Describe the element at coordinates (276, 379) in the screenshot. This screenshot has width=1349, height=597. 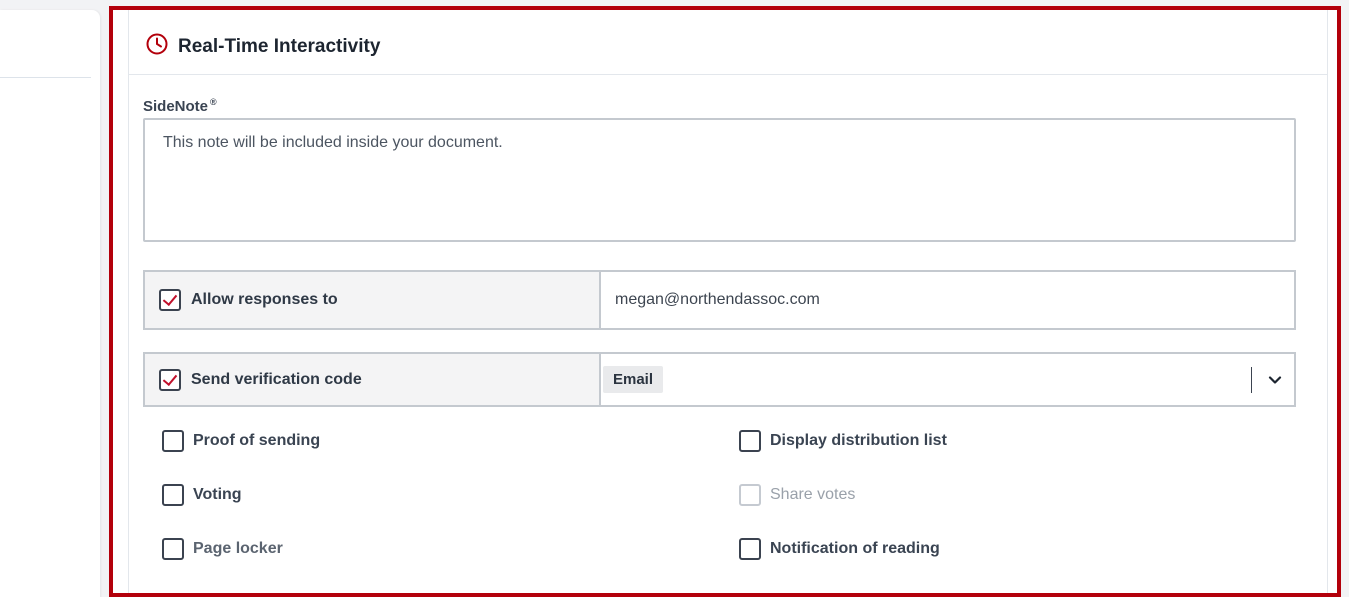
I see `send-verification-label: Send verification code` at that location.